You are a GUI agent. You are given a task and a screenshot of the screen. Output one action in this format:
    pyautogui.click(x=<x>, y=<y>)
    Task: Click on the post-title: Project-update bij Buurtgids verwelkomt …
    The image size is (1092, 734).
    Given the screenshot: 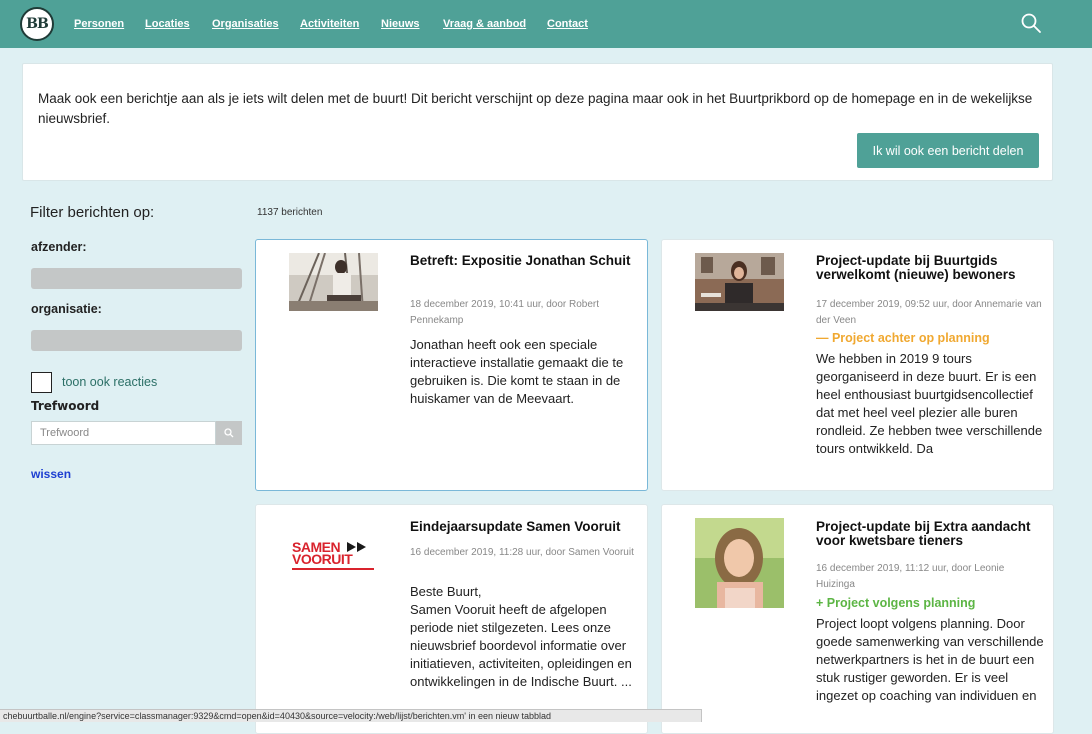 What is the action you would take?
    pyautogui.click(x=931, y=268)
    